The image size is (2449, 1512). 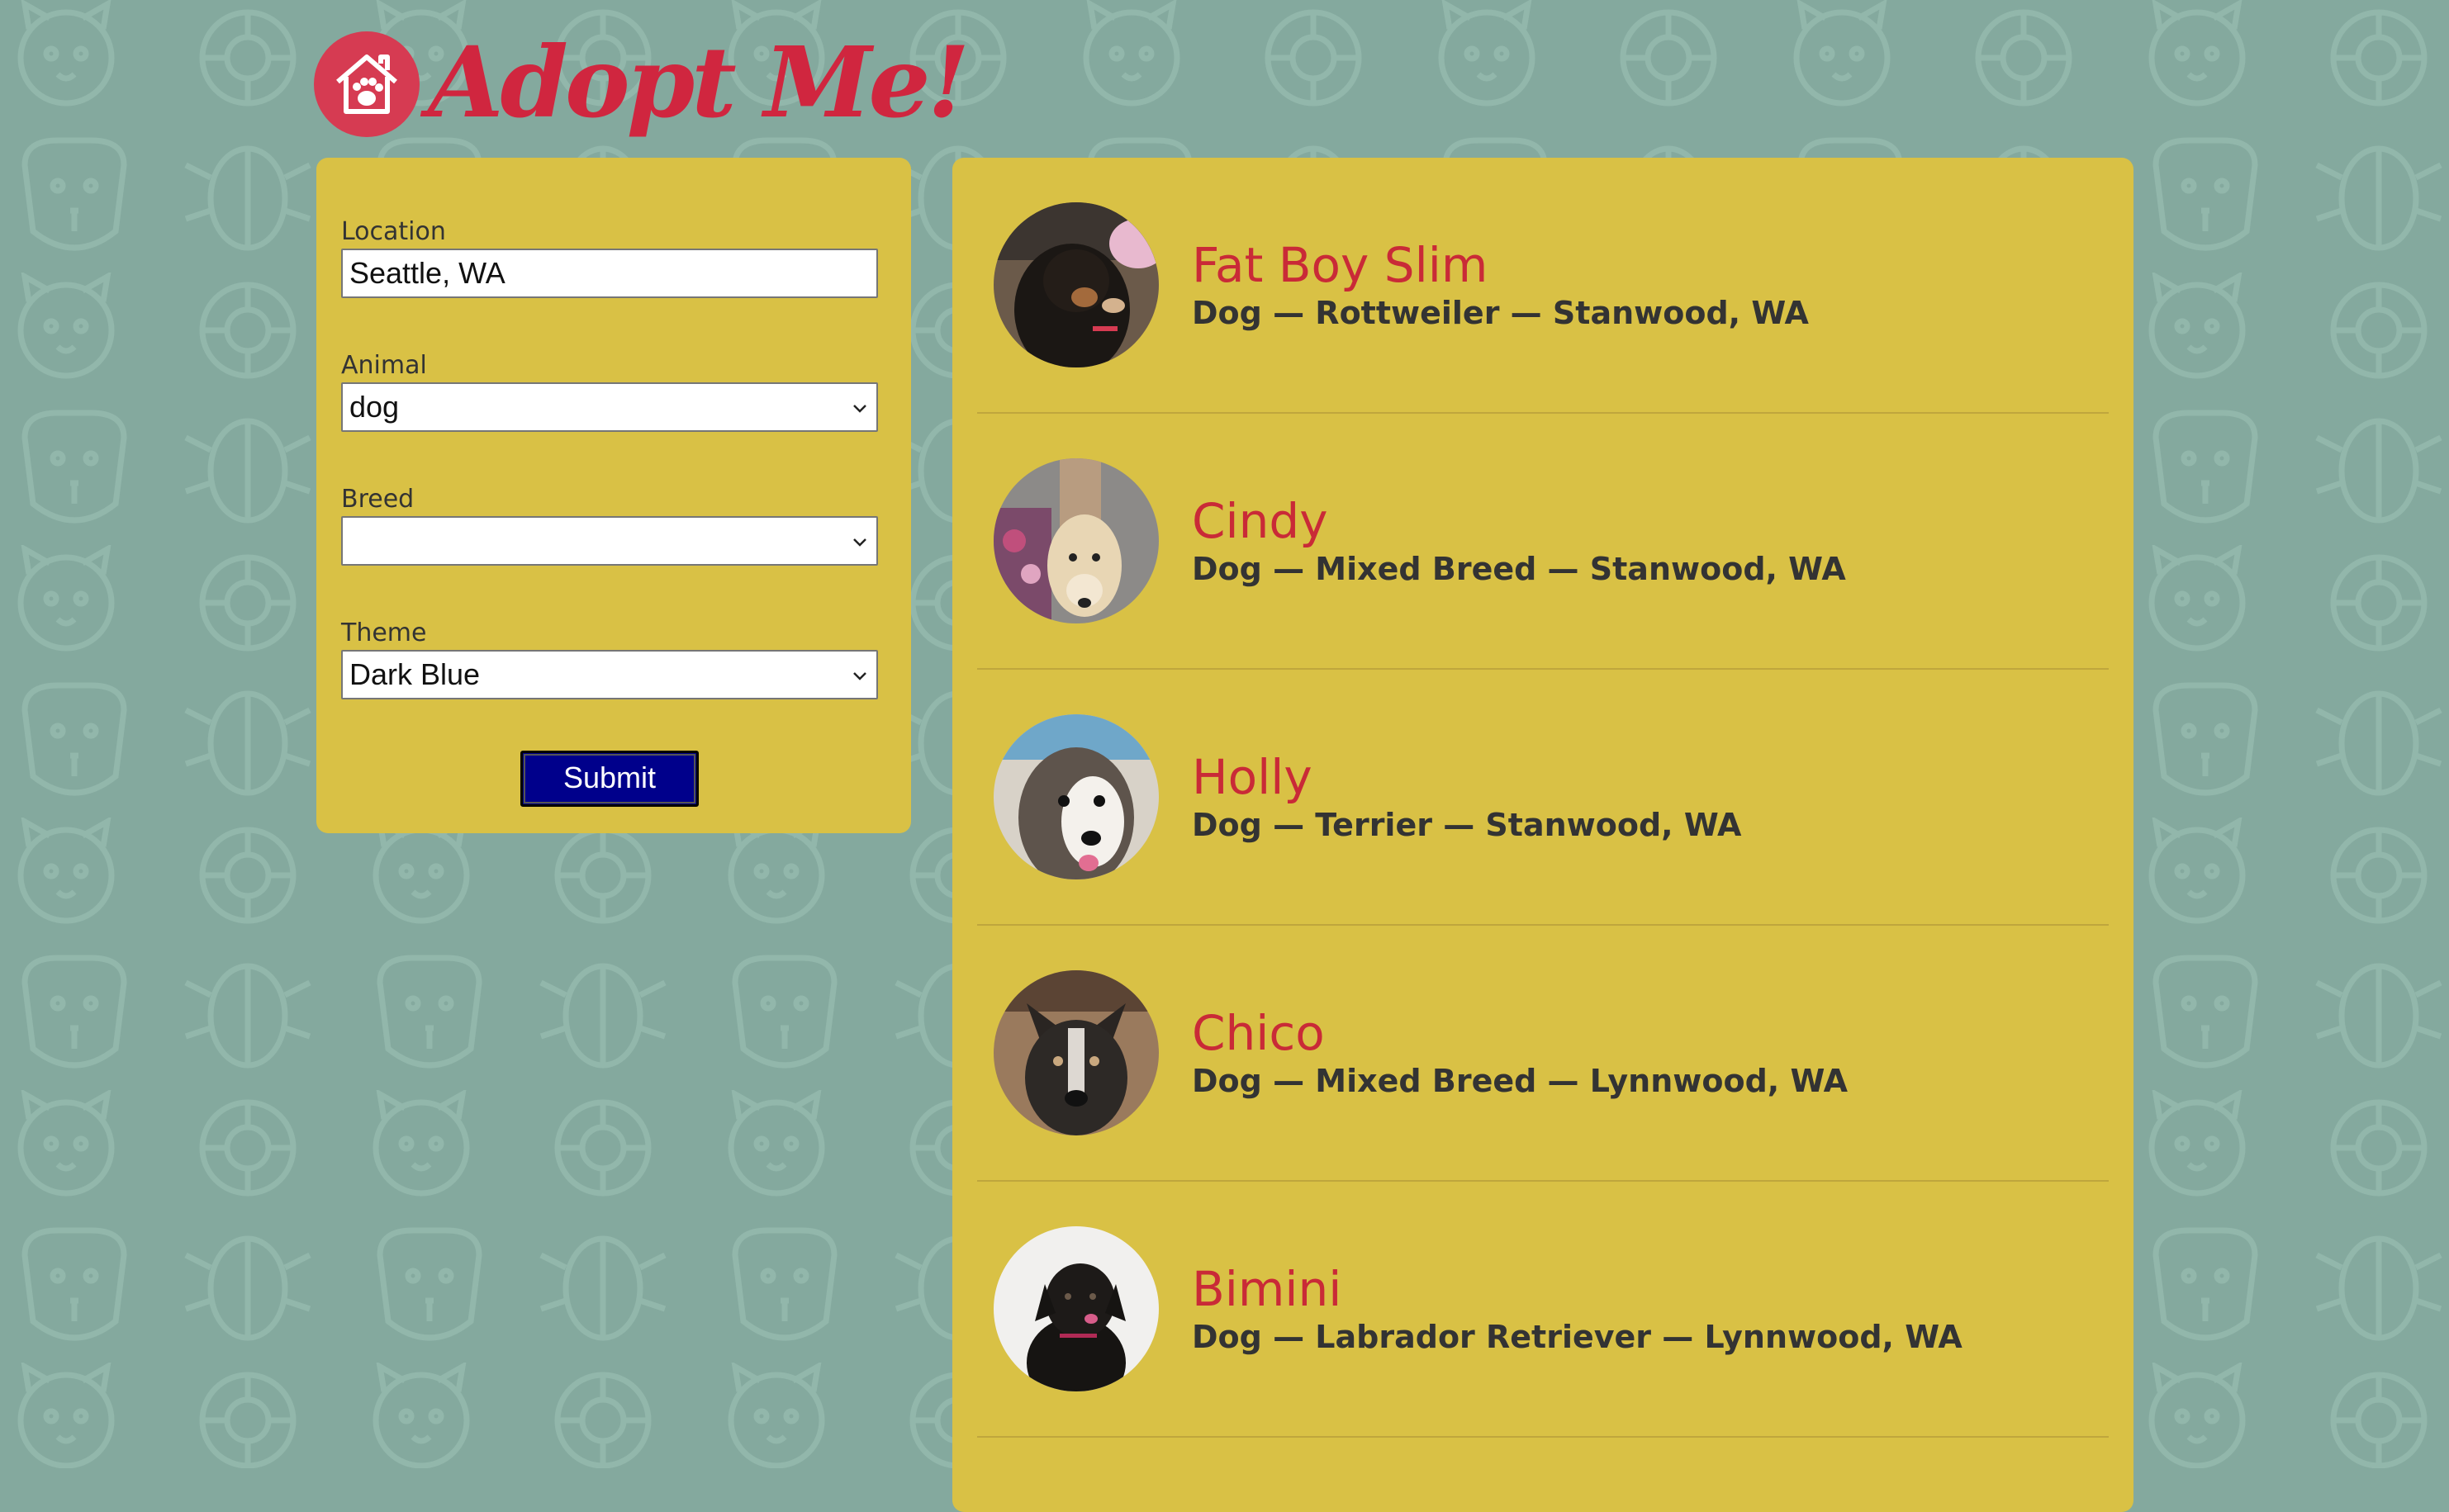 What do you see at coordinates (1259, 1033) in the screenshot?
I see `pet-name: Chico` at bounding box center [1259, 1033].